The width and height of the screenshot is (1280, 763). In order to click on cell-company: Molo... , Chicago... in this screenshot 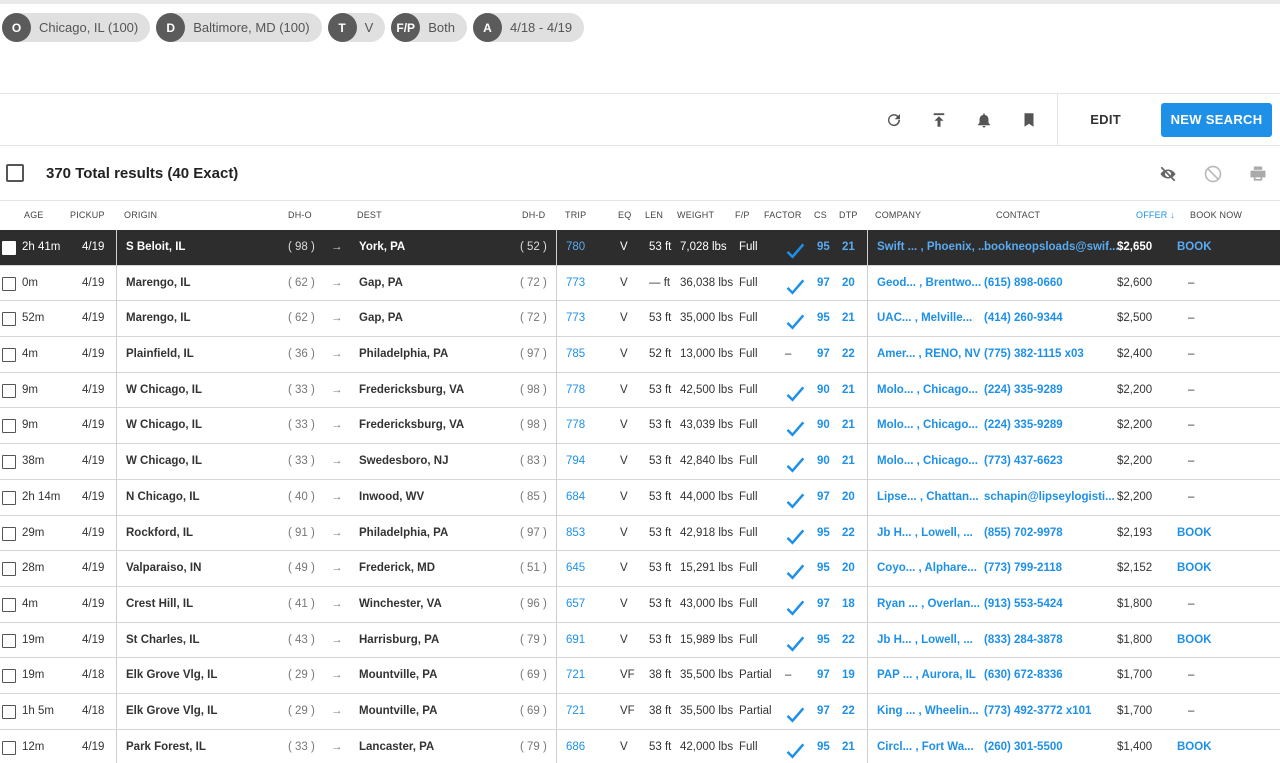, I will do `click(927, 425)`.